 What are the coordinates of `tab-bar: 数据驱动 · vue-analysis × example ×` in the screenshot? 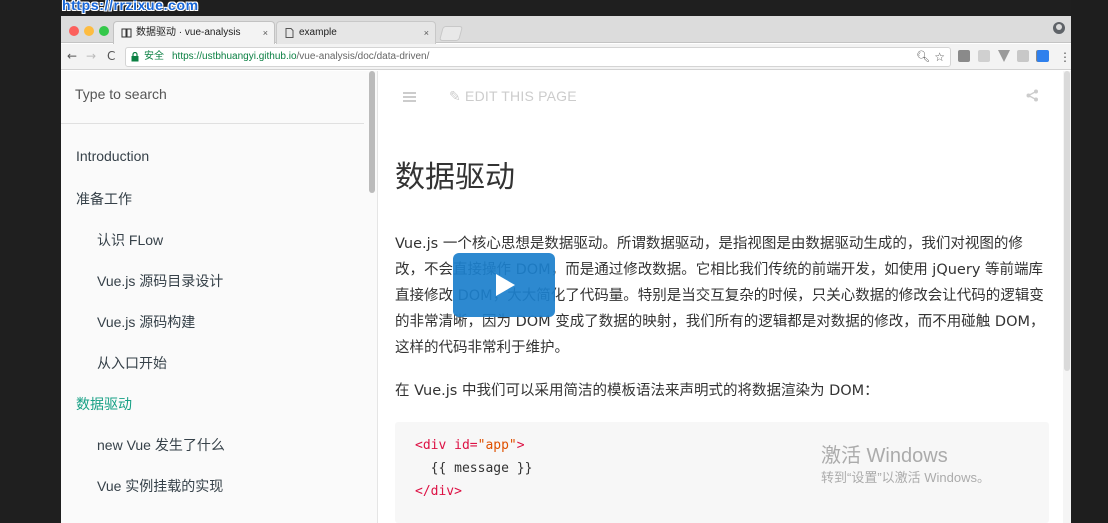 It's located at (566, 30).